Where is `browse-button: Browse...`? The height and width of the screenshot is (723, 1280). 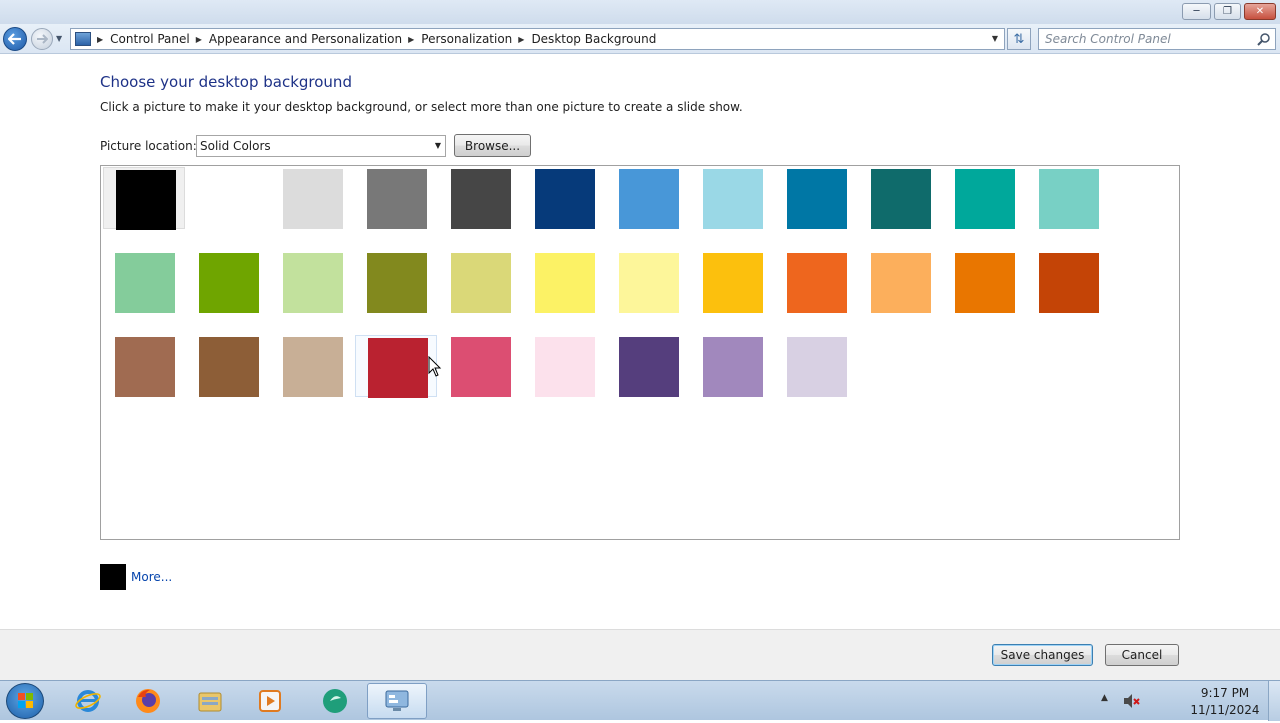 browse-button: Browse... is located at coordinates (492, 145).